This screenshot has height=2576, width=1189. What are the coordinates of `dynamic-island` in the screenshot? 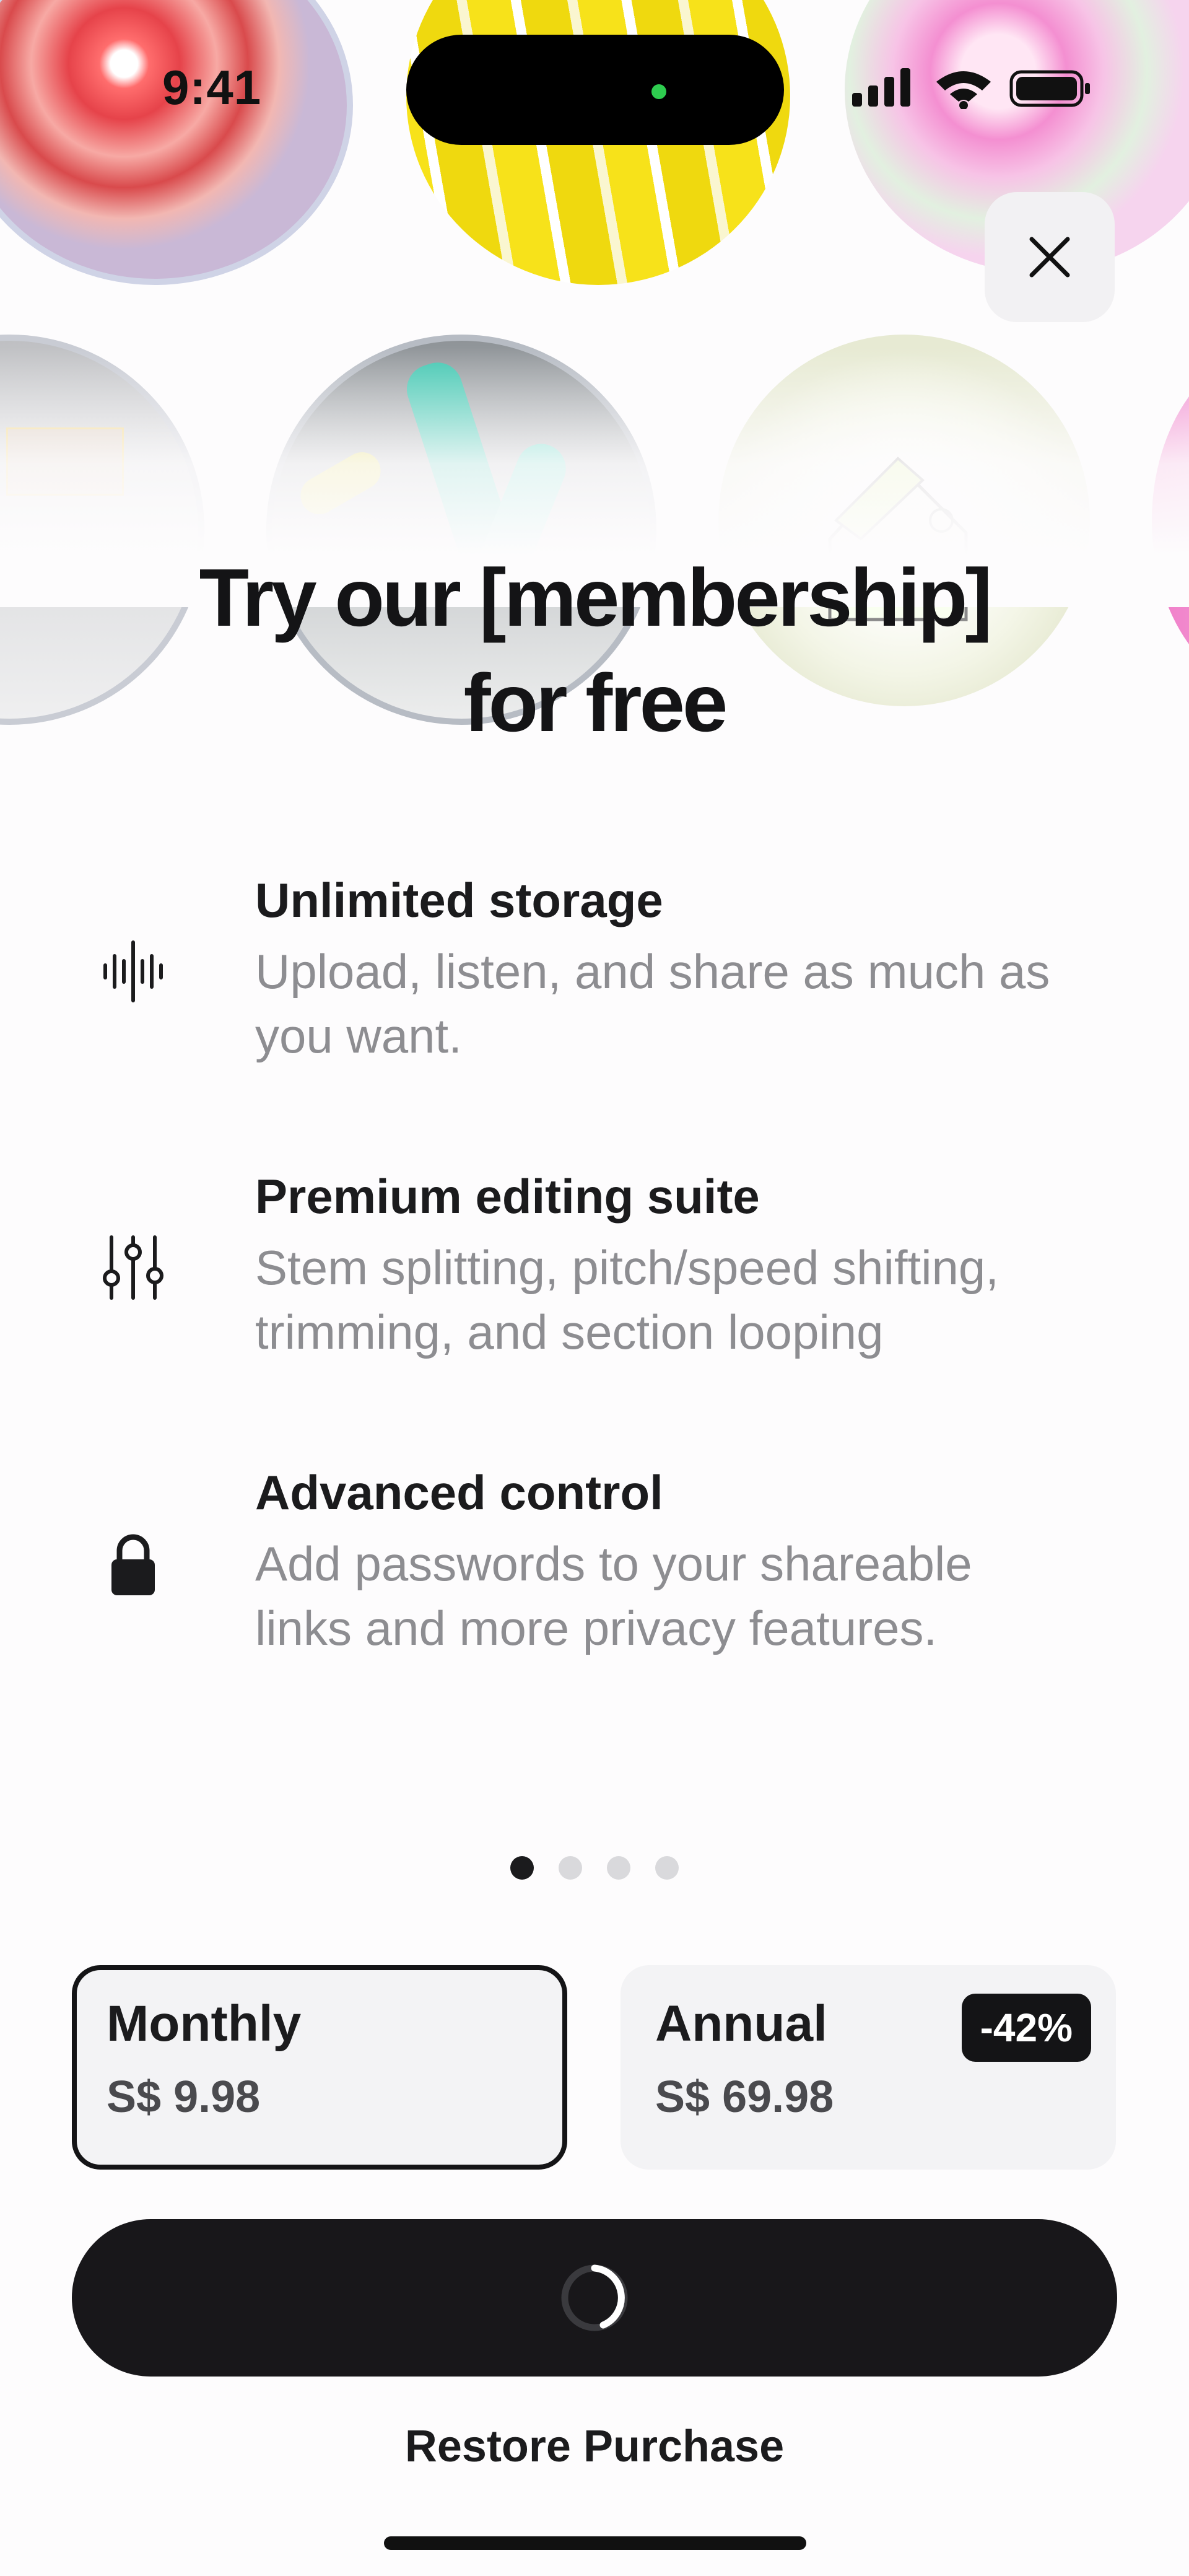 It's located at (595, 90).